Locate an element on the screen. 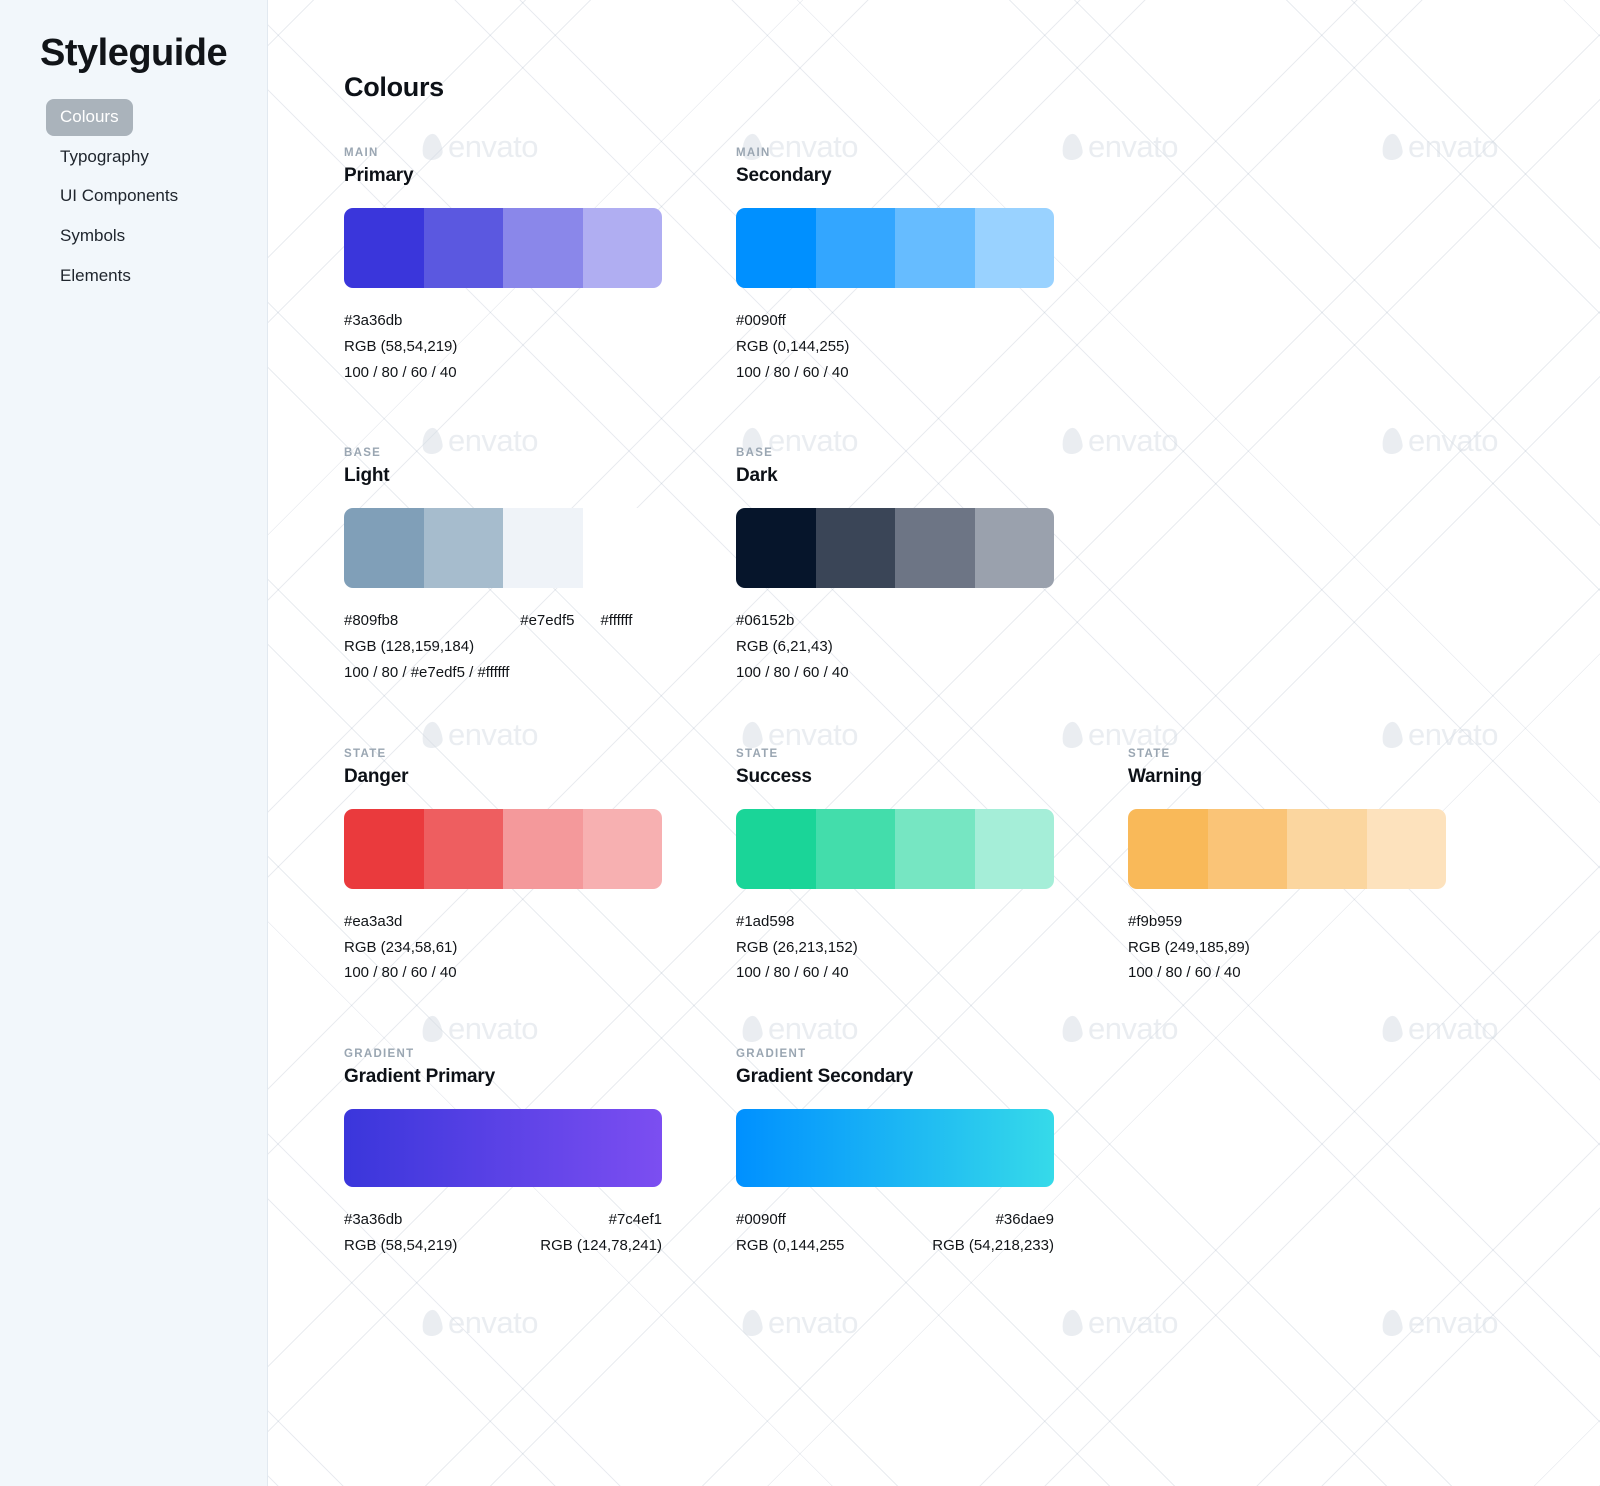  swatch-hex: #0090ff is located at coordinates (761, 320).